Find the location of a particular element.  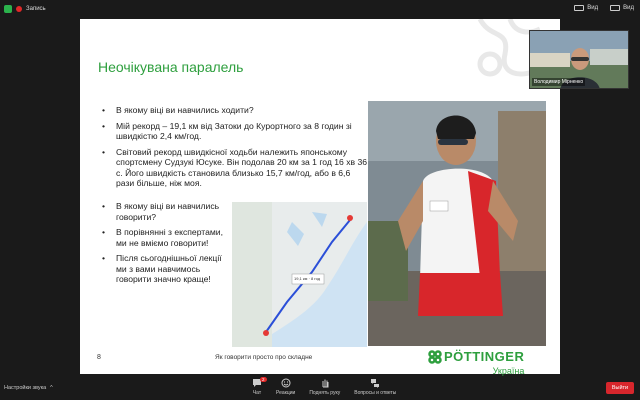

reactions-button: Реакции is located at coordinates (285, 387).